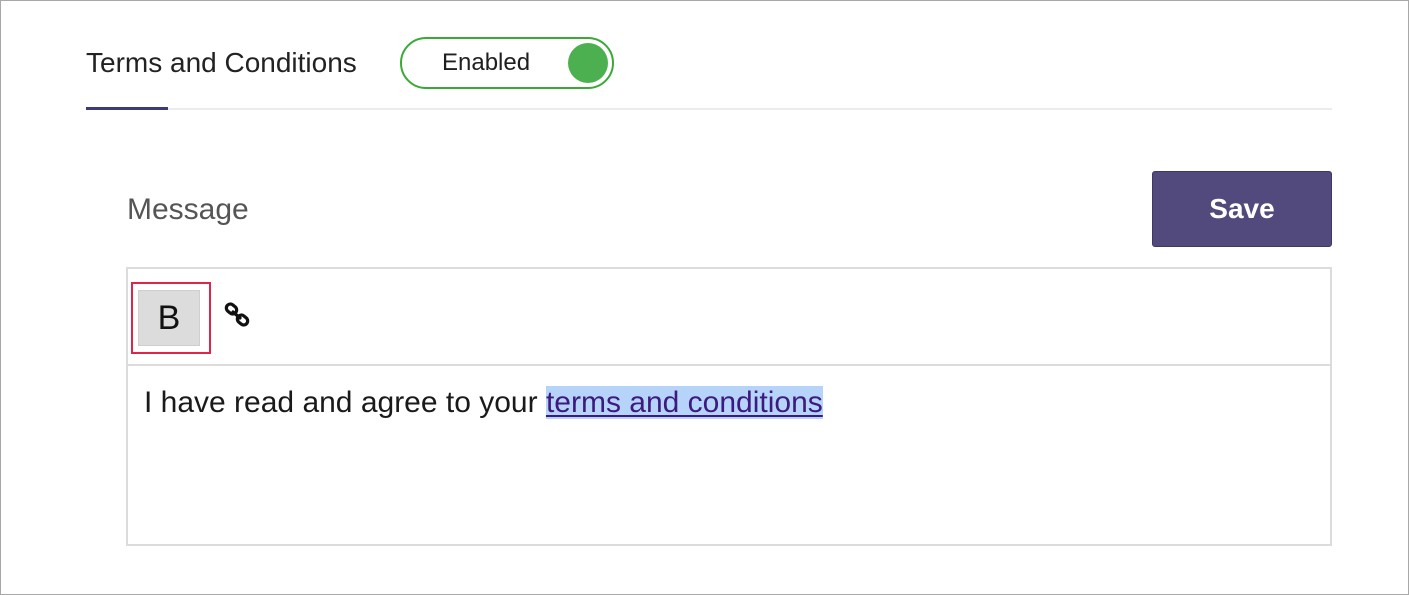 The height and width of the screenshot is (595, 1409). Describe the element at coordinates (684, 402) in the screenshot. I see `terms-link: terms and conditions` at that location.